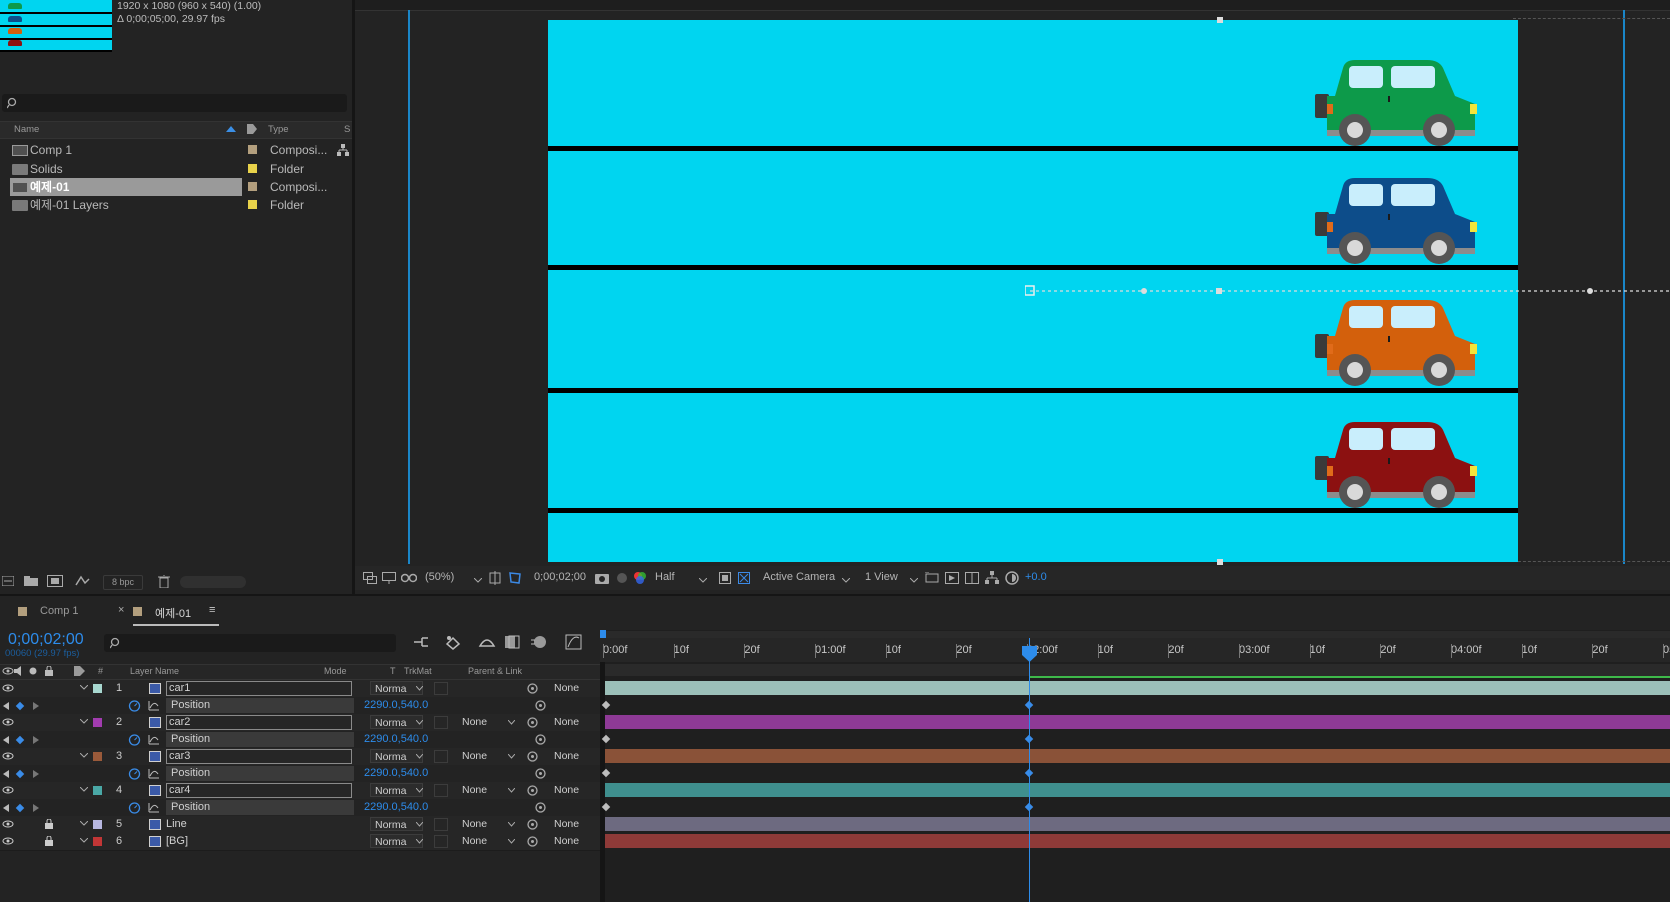  What do you see at coordinates (31, 581) in the screenshot?
I see `new-folder-icon` at bounding box center [31, 581].